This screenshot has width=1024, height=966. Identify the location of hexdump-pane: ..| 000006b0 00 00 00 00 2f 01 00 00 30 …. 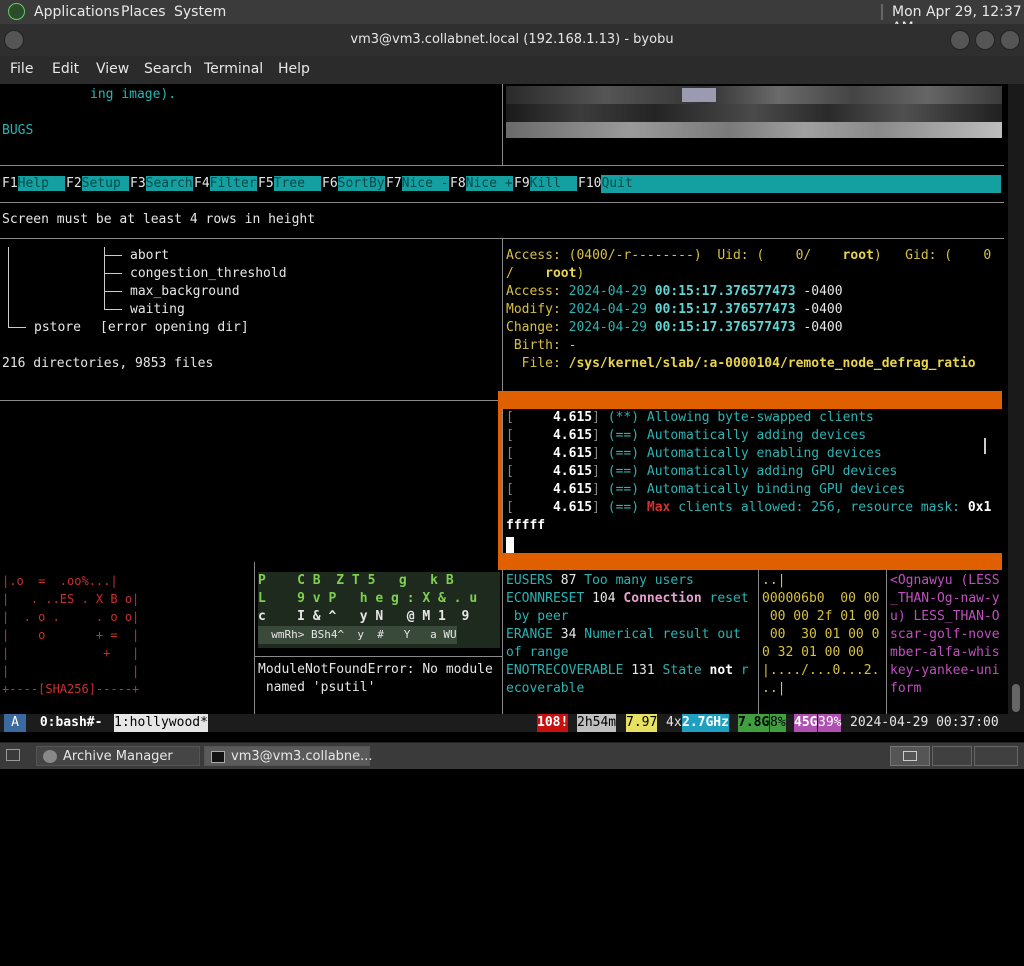
(821, 634).